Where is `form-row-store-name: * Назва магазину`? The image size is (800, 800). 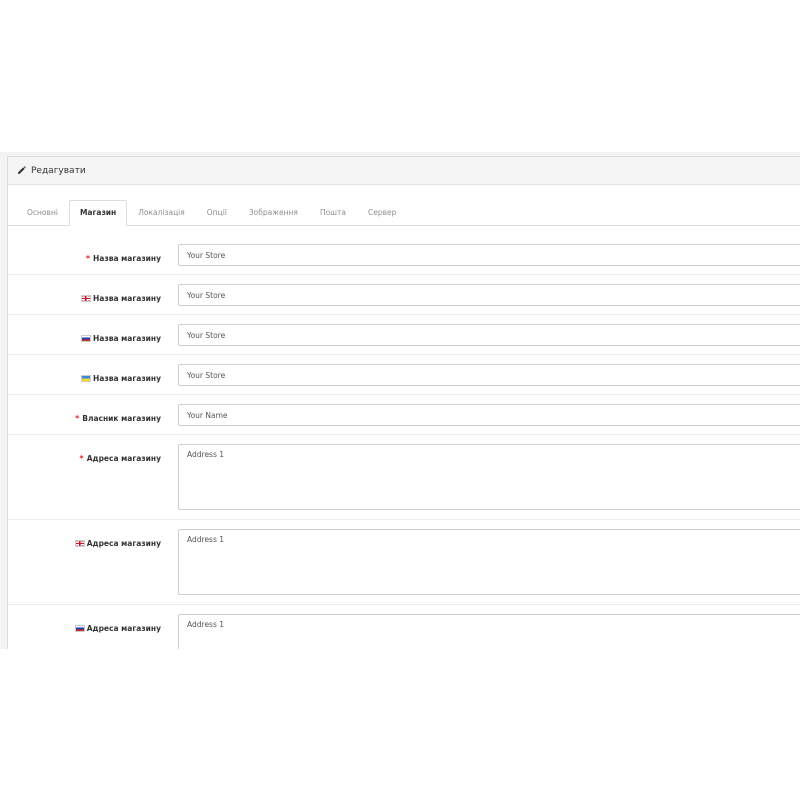
form-row-store-name: * Назва магазину is located at coordinates (404, 255).